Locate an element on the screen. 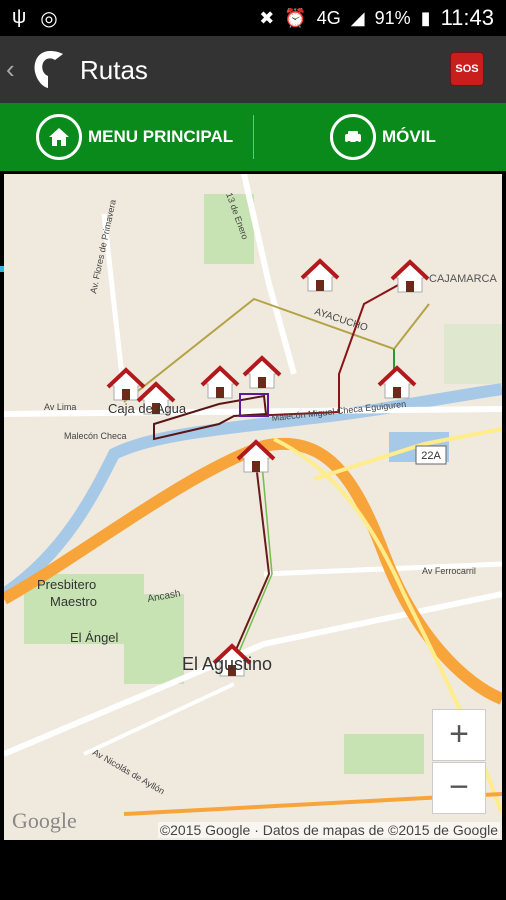 The width and height of the screenshot is (506, 900). battery-label: 91% is located at coordinates (392, 17).